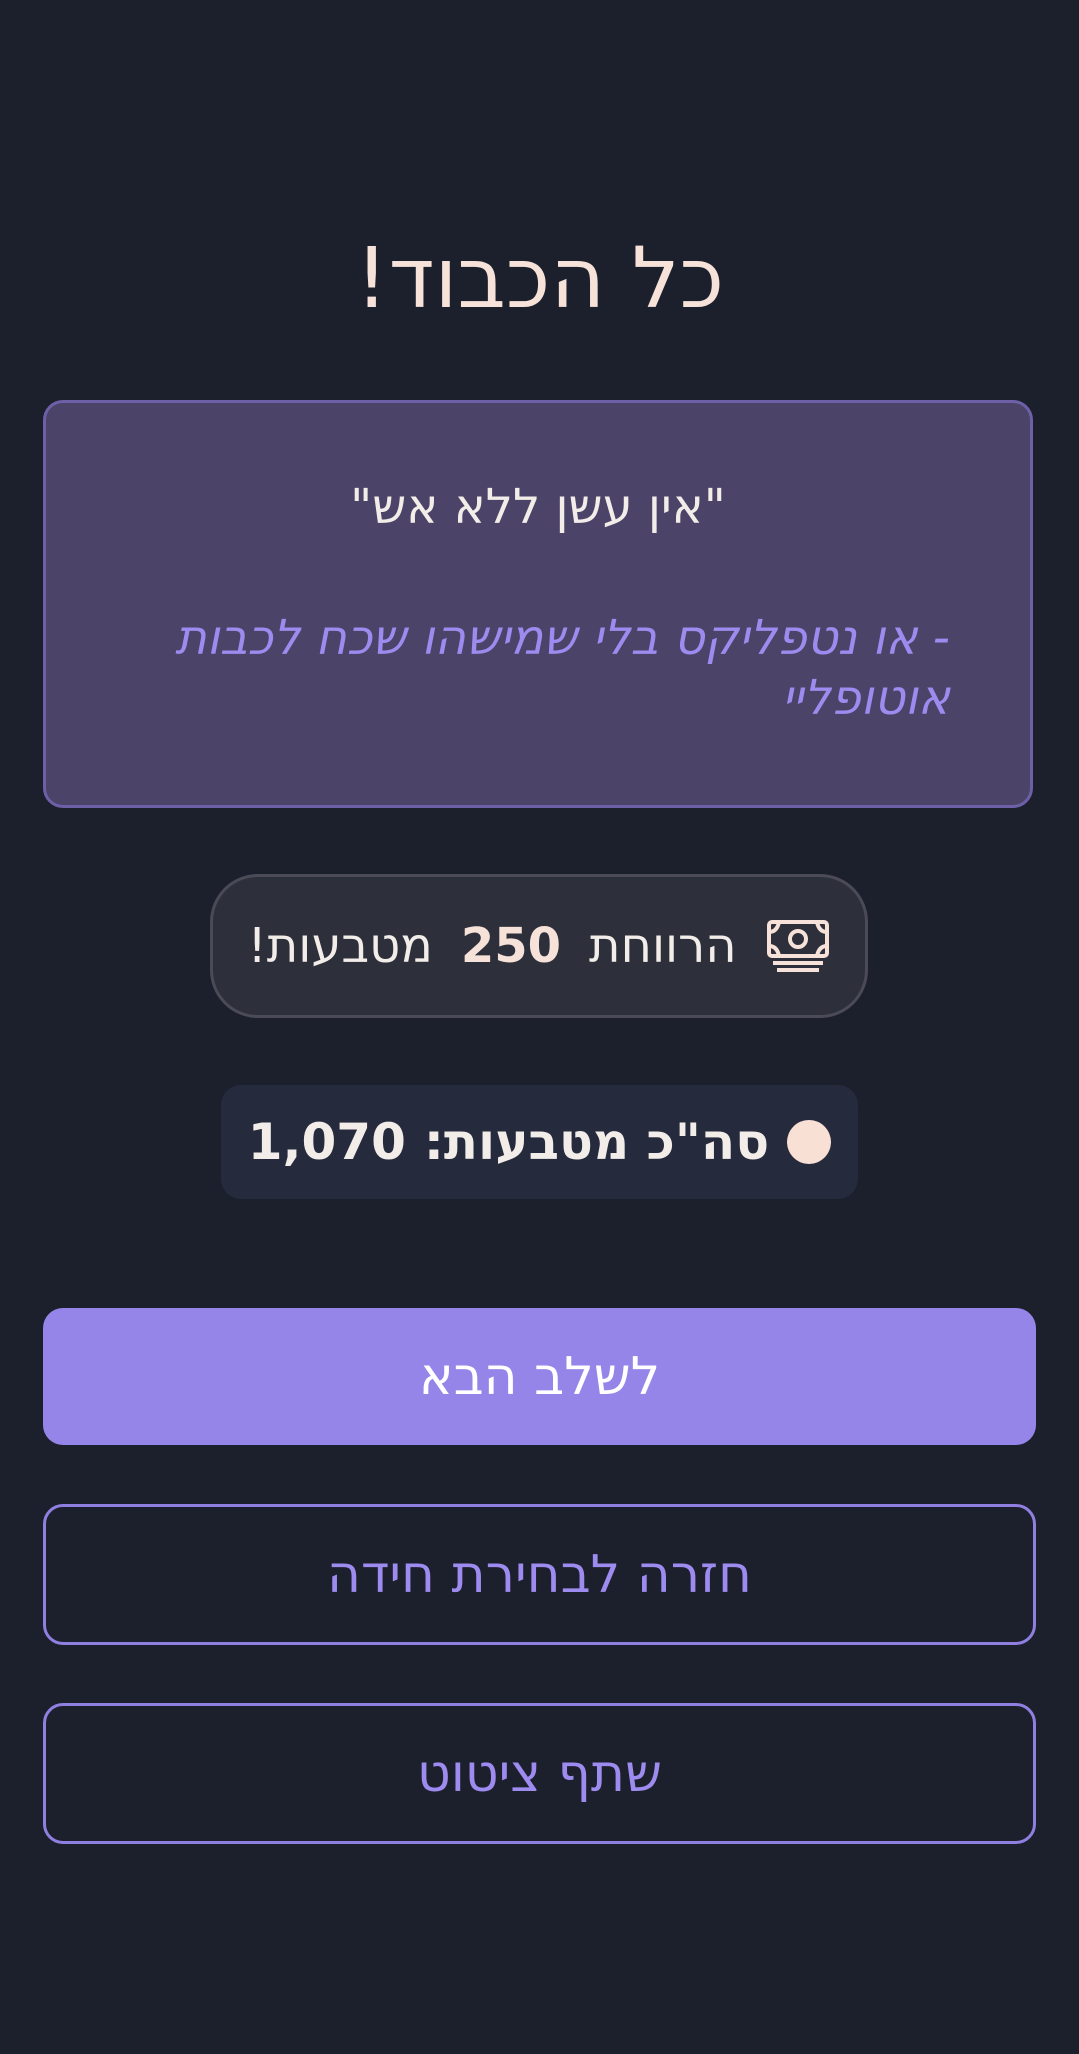 The width and height of the screenshot is (1079, 2054). Describe the element at coordinates (663, 946) in the screenshot. I see `earned-prefix: הרווחת` at that location.